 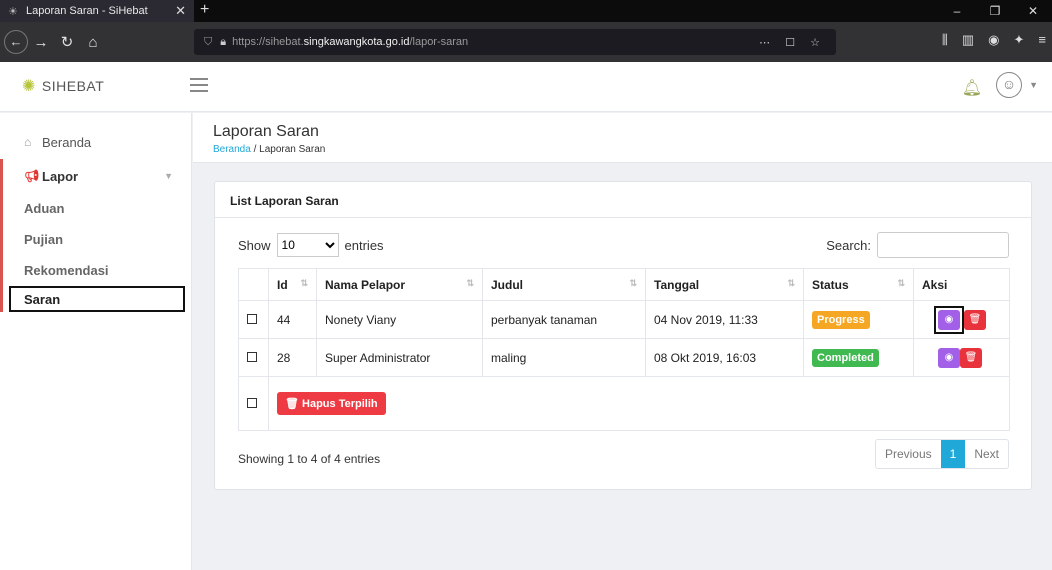 I want to click on show-label: Show, so click(x=254, y=245).